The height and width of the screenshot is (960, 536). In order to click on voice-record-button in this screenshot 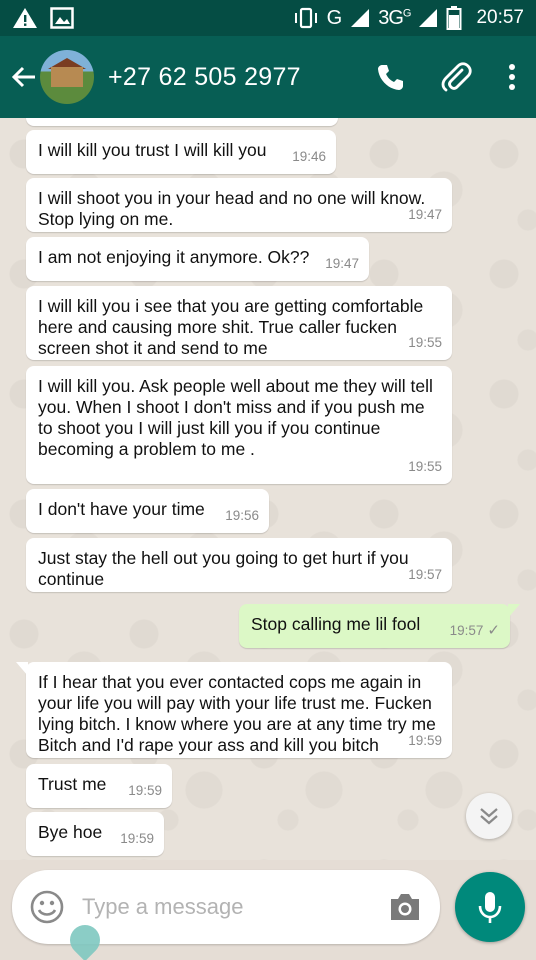, I will do `click(490, 907)`.